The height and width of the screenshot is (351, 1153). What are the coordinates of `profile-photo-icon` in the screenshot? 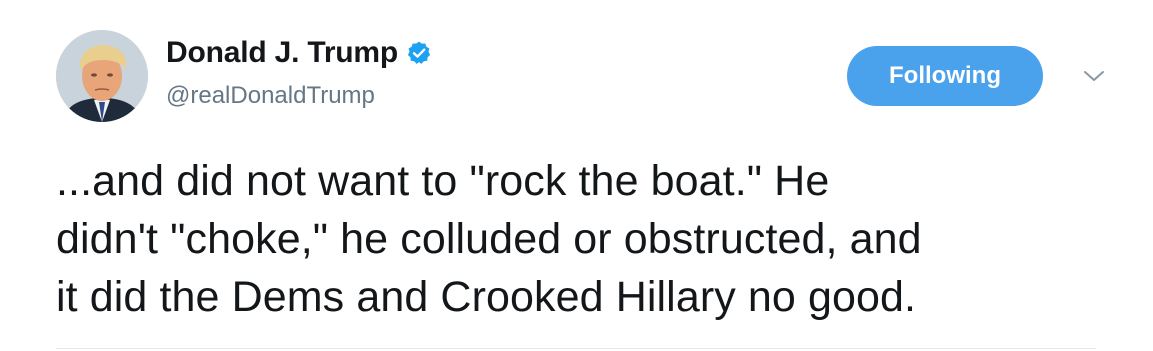 It's located at (102, 76).